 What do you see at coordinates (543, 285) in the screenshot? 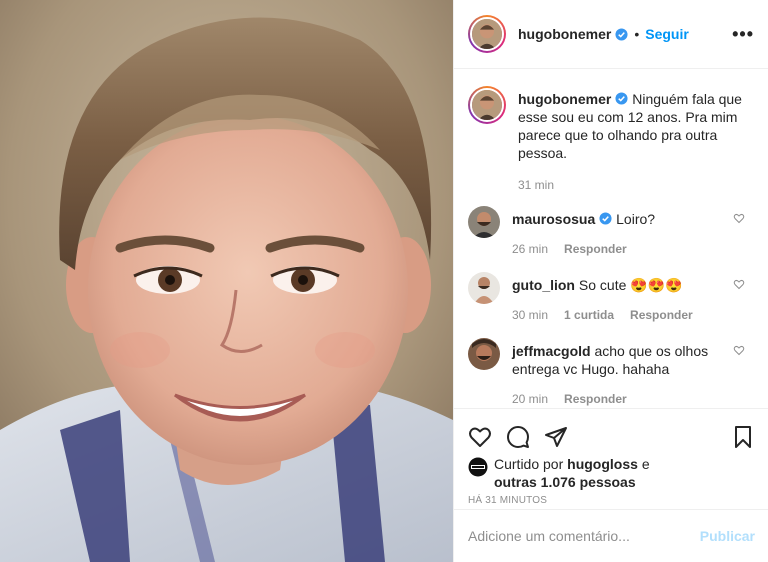
I see `comment-username: guto_lion` at bounding box center [543, 285].